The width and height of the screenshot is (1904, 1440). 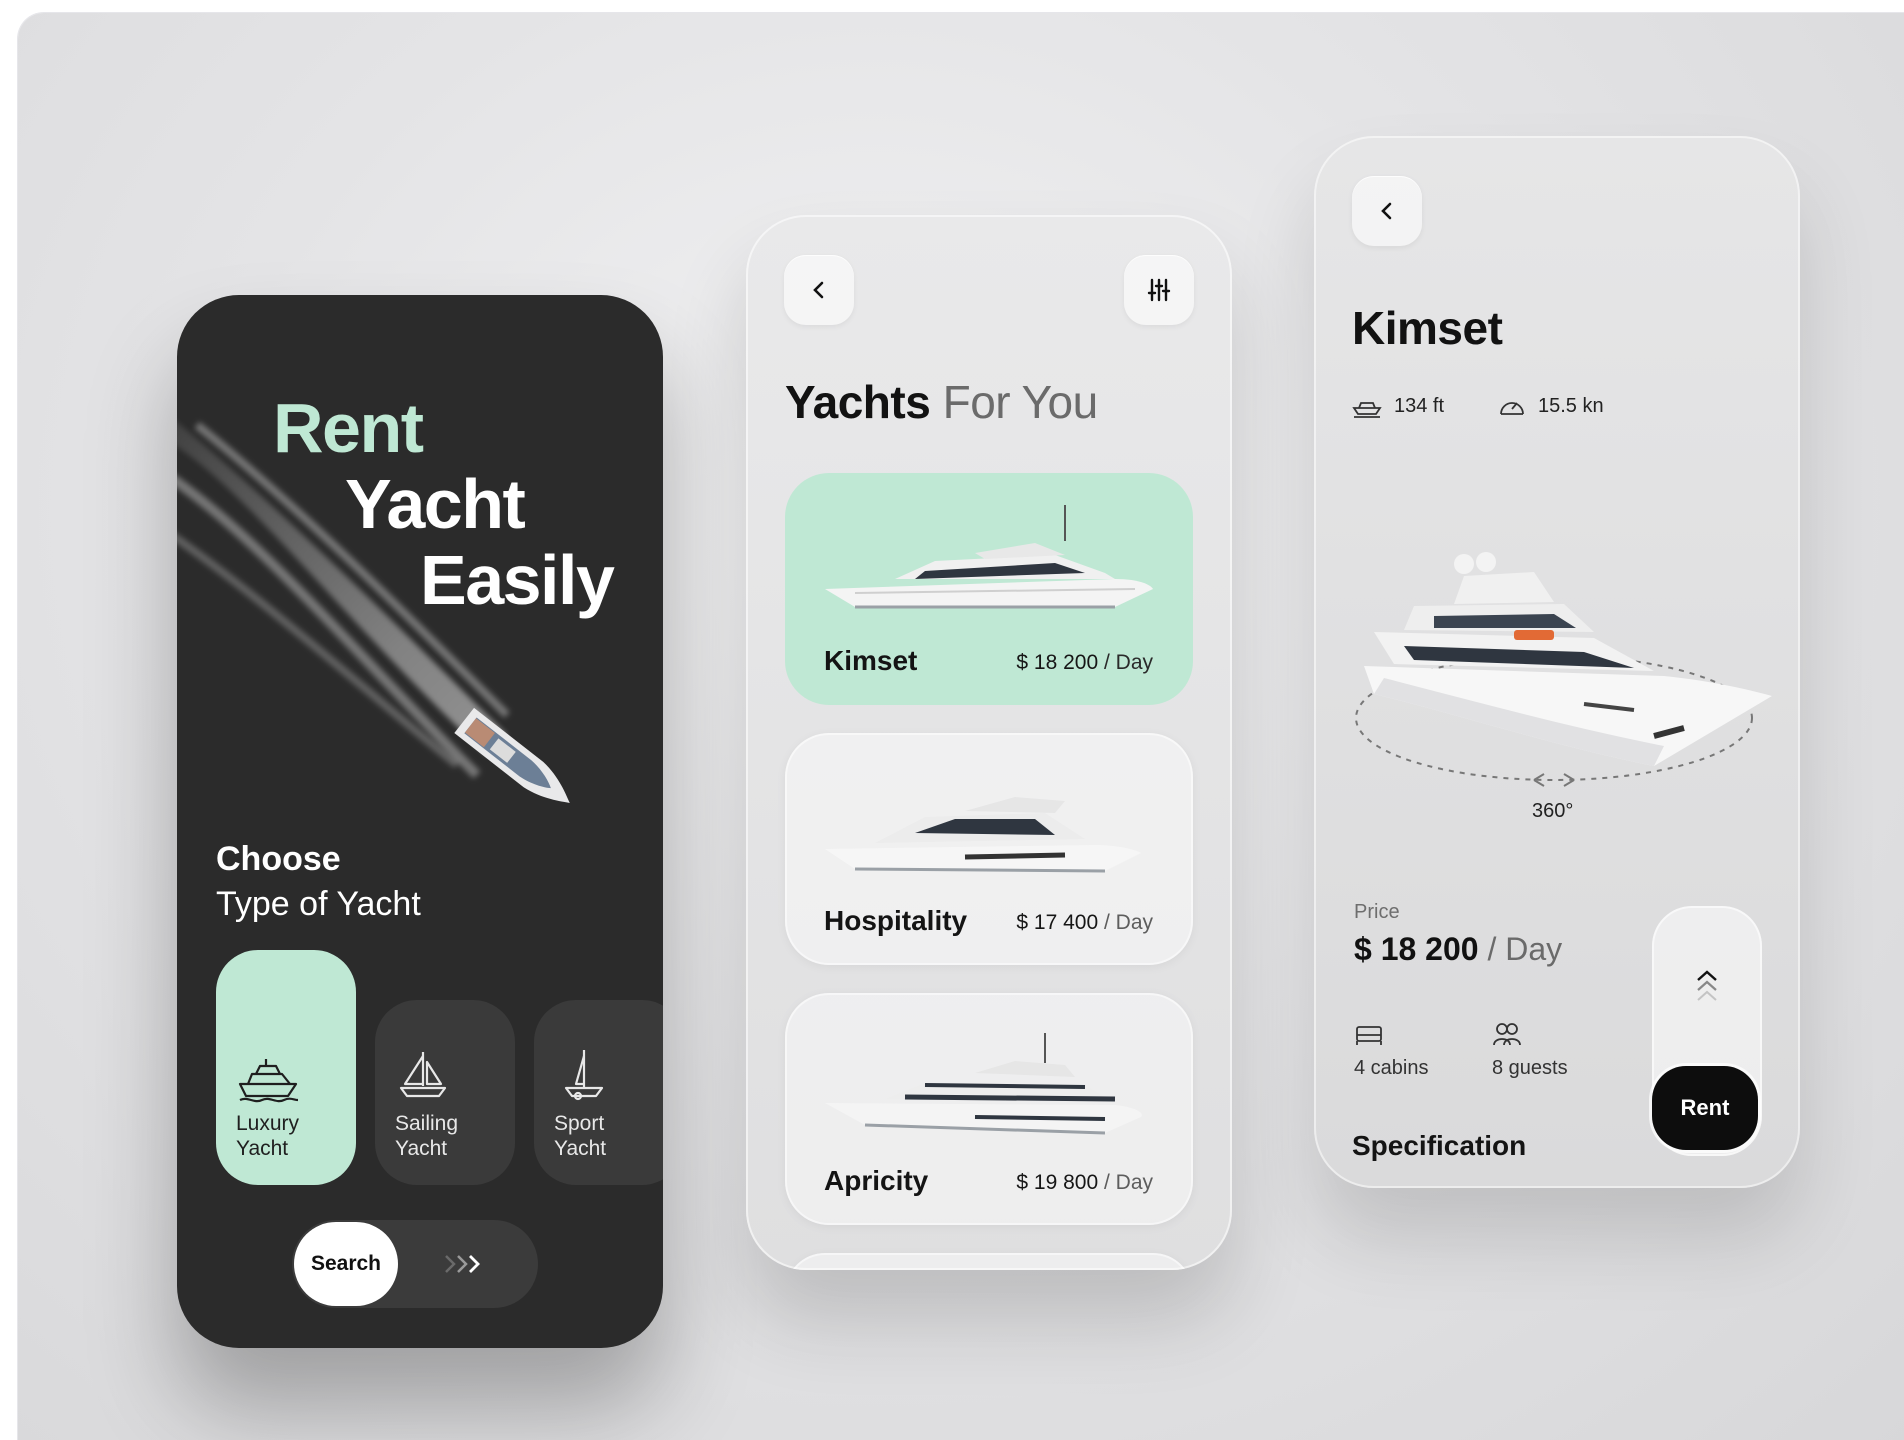 I want to click on search-slider: Search, so click(x=415, y=1264).